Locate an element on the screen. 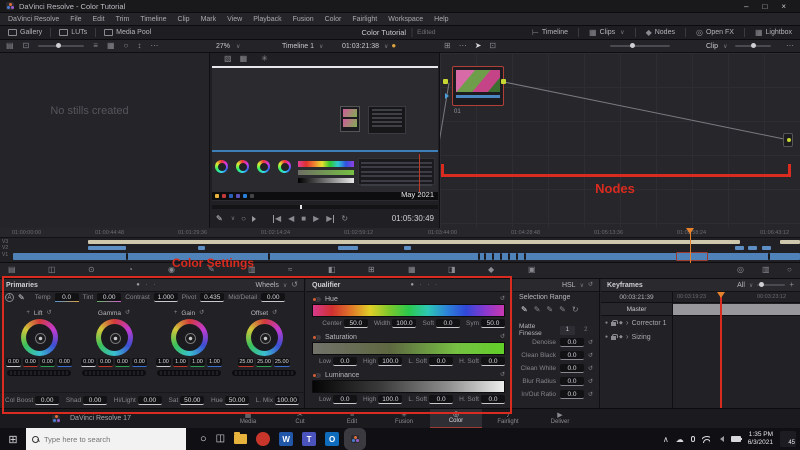 This screenshot has height=450, width=800. picker-eyedropper-icon: ✎ is located at coordinates (524, 310).